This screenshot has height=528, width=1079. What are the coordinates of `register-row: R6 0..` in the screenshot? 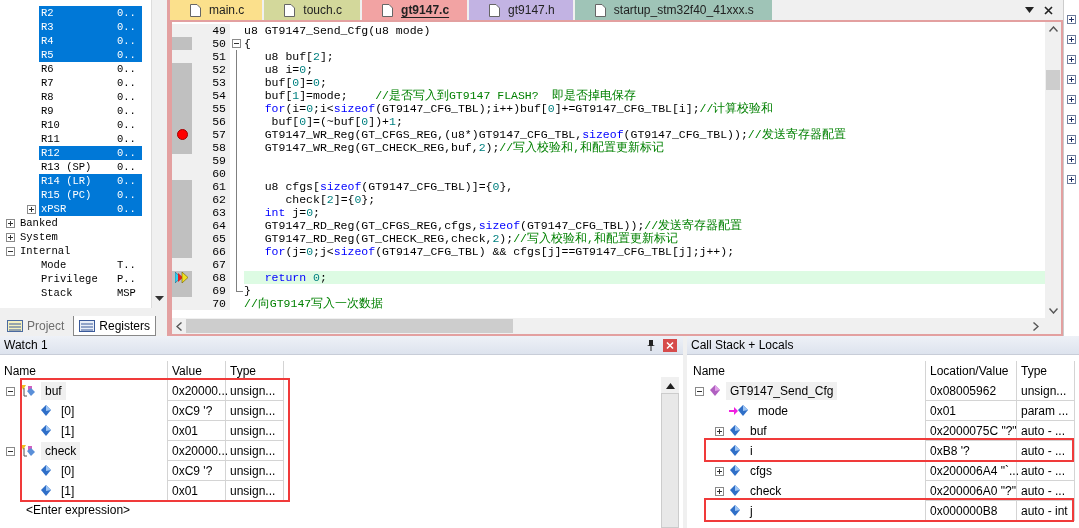 It's located at (90, 69).